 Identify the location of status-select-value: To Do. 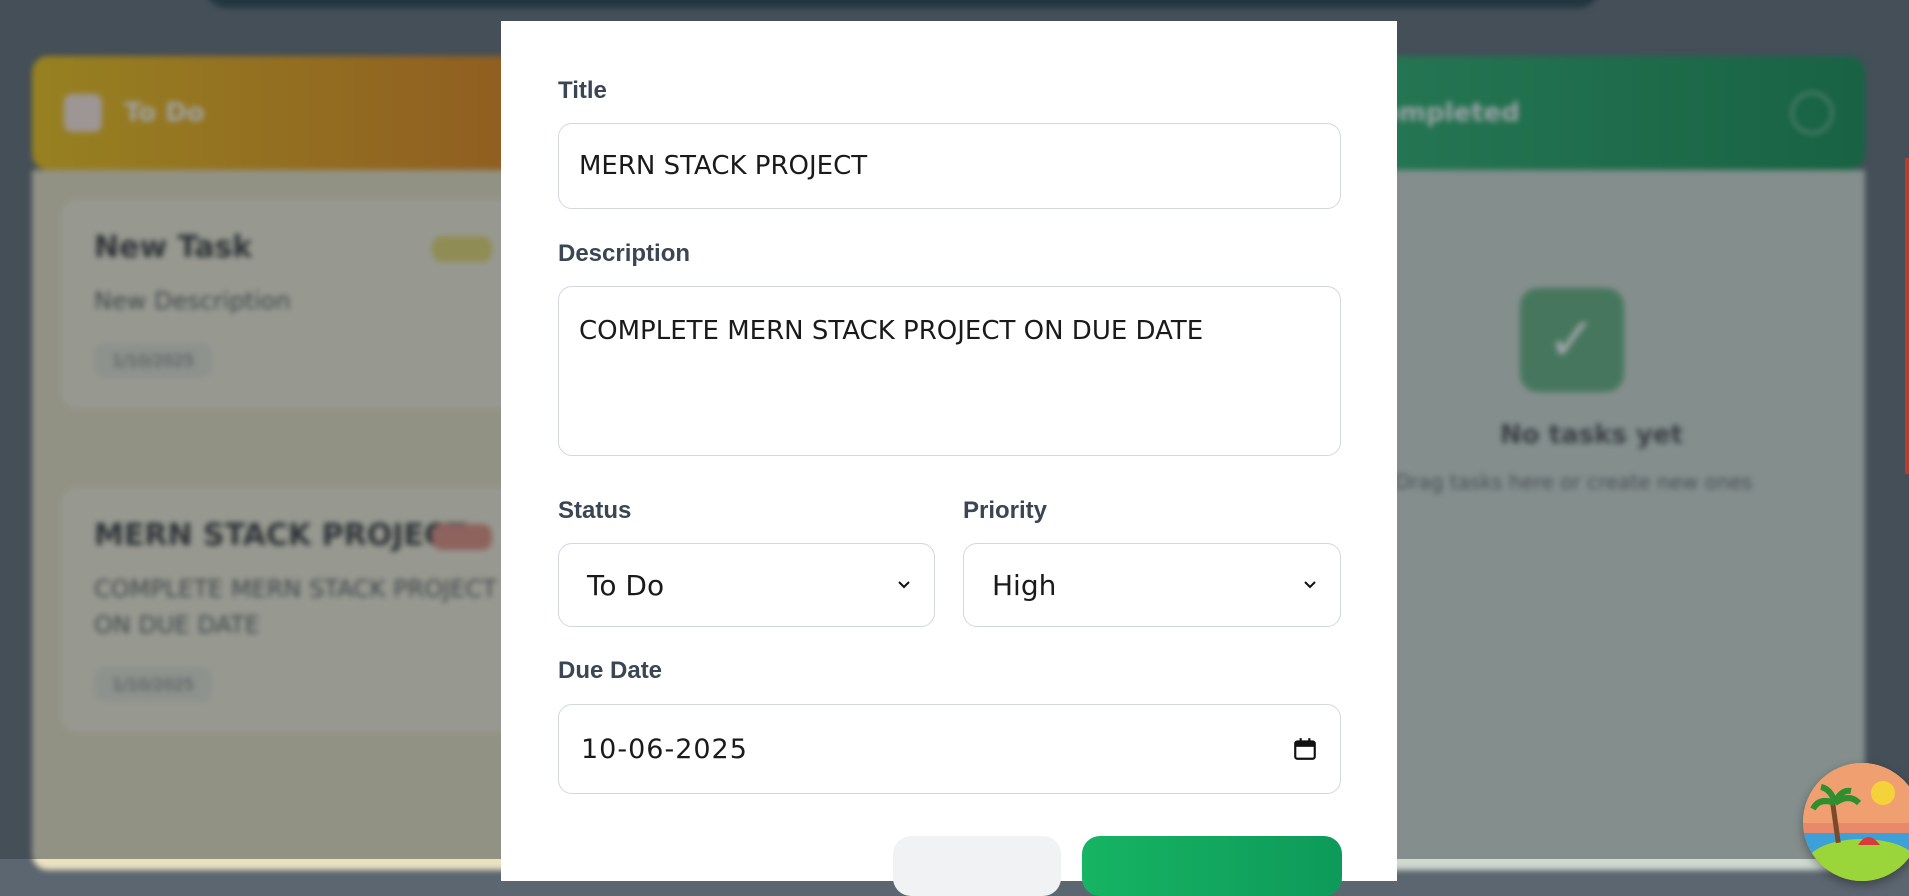
(626, 585).